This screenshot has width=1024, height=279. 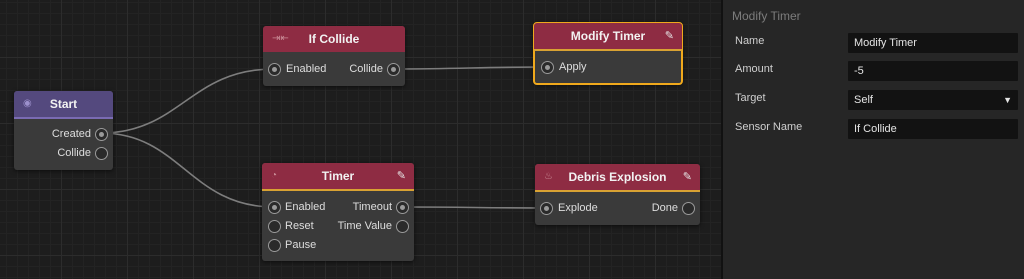 I want to click on sensor-name-field-label: Sensor Name, so click(x=769, y=127).